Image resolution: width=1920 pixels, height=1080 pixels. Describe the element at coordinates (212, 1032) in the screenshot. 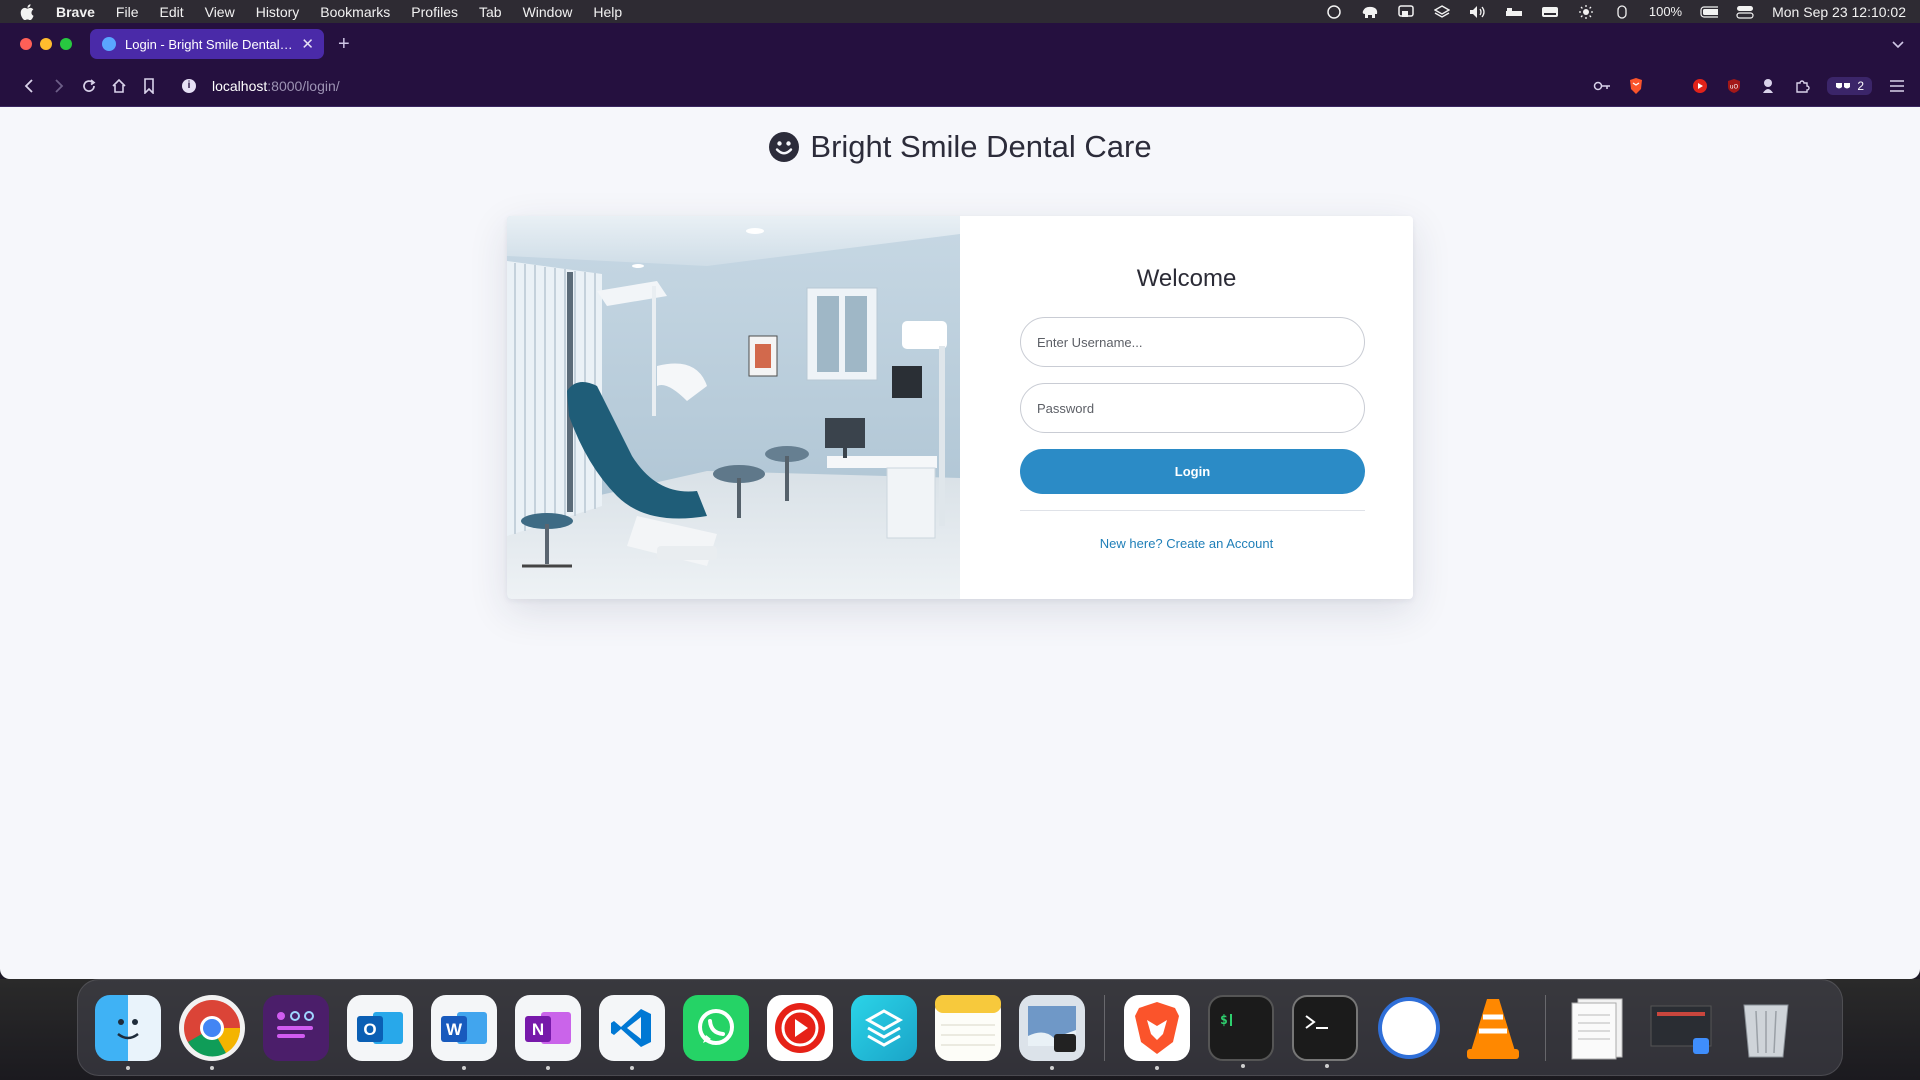

I see `chrome-icon` at that location.